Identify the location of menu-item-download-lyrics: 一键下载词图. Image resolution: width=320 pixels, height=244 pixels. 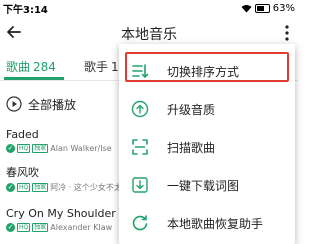
(207, 185).